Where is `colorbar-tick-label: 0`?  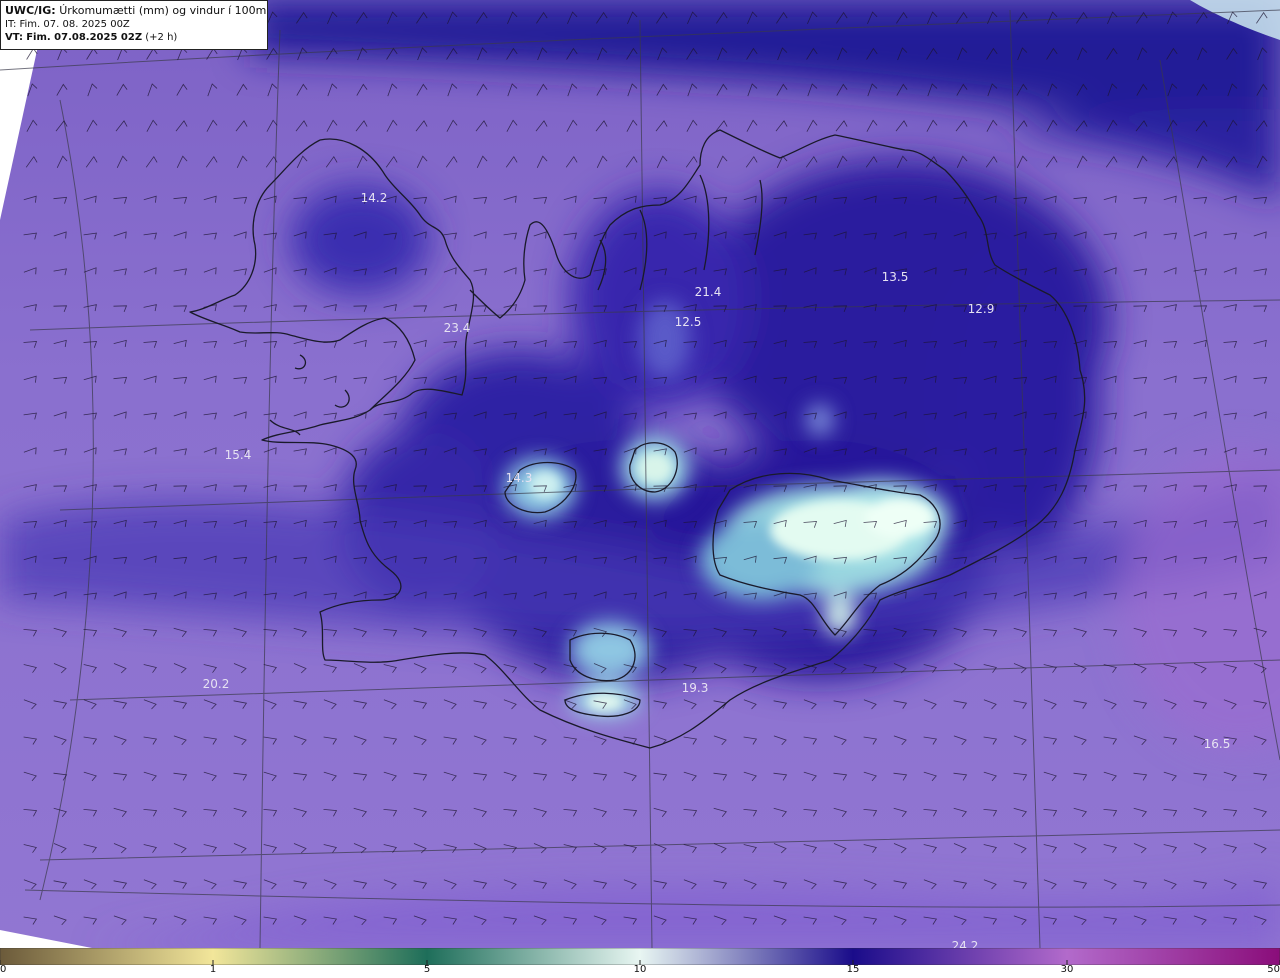 colorbar-tick-label: 0 is located at coordinates (3, 969).